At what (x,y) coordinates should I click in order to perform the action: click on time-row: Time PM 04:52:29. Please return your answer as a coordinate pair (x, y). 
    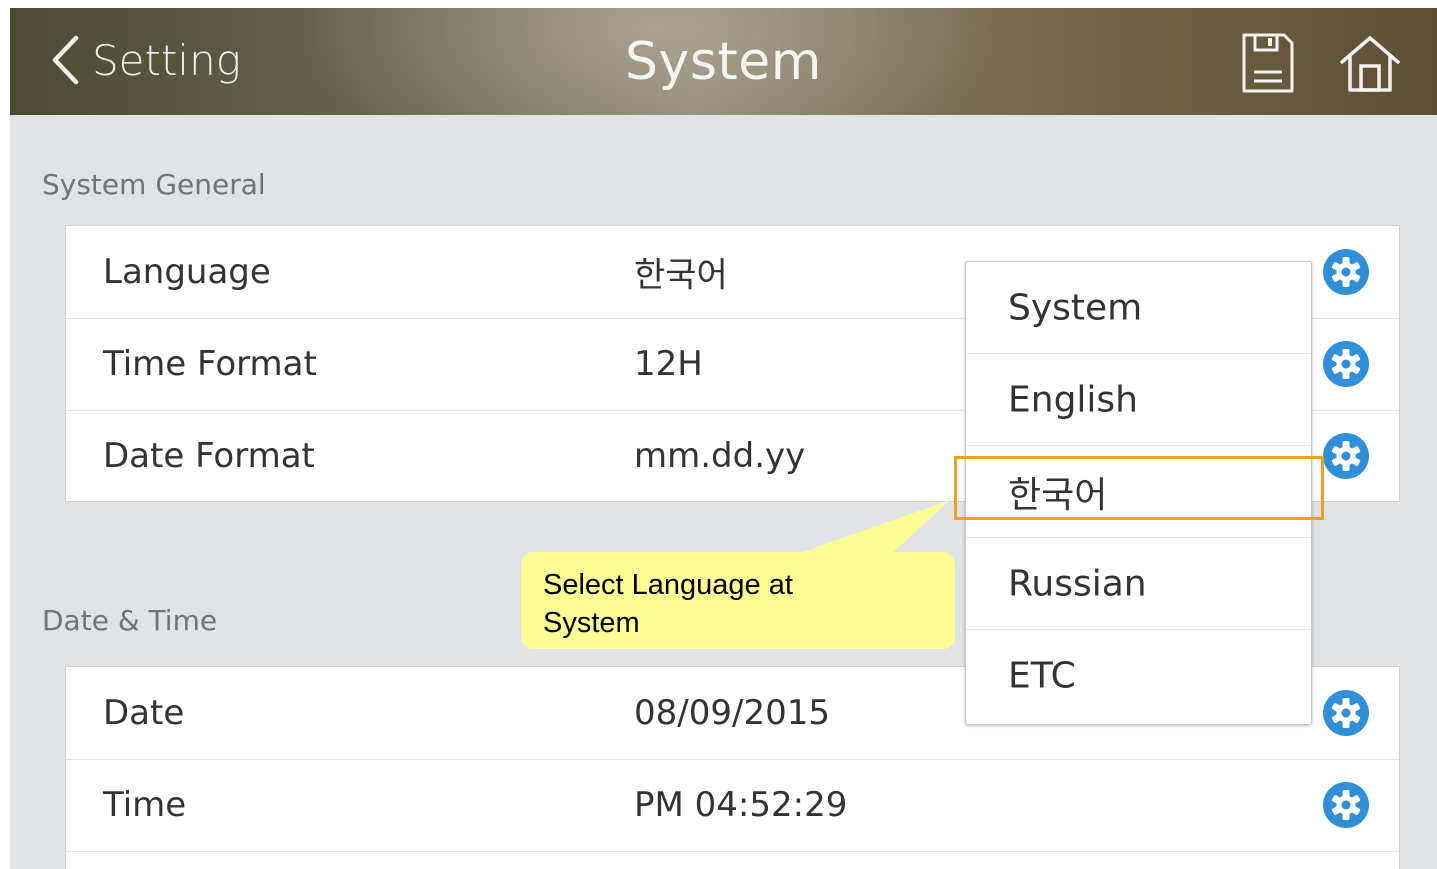
    Looking at the image, I should click on (732, 805).